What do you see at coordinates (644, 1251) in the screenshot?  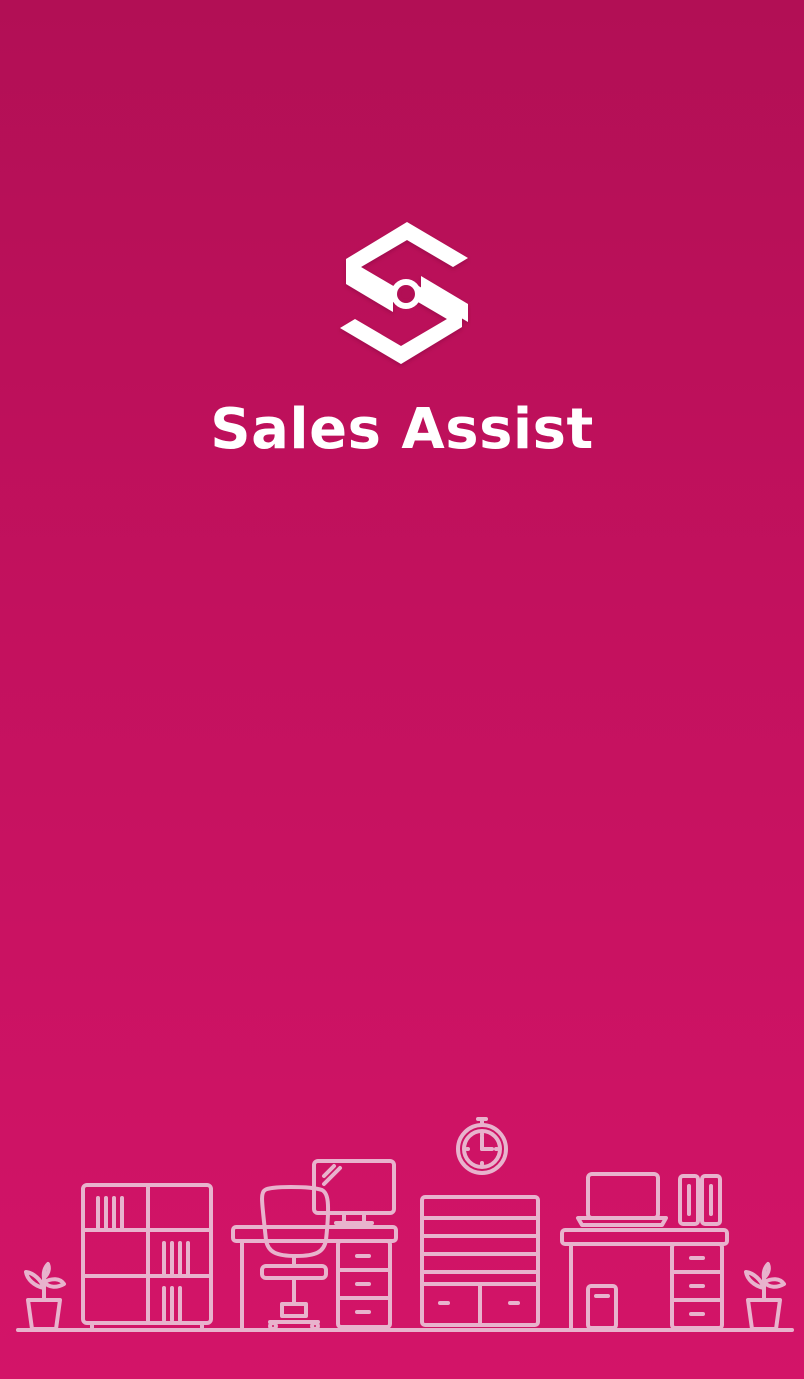 I see `desk-with-laptop-icon` at bounding box center [644, 1251].